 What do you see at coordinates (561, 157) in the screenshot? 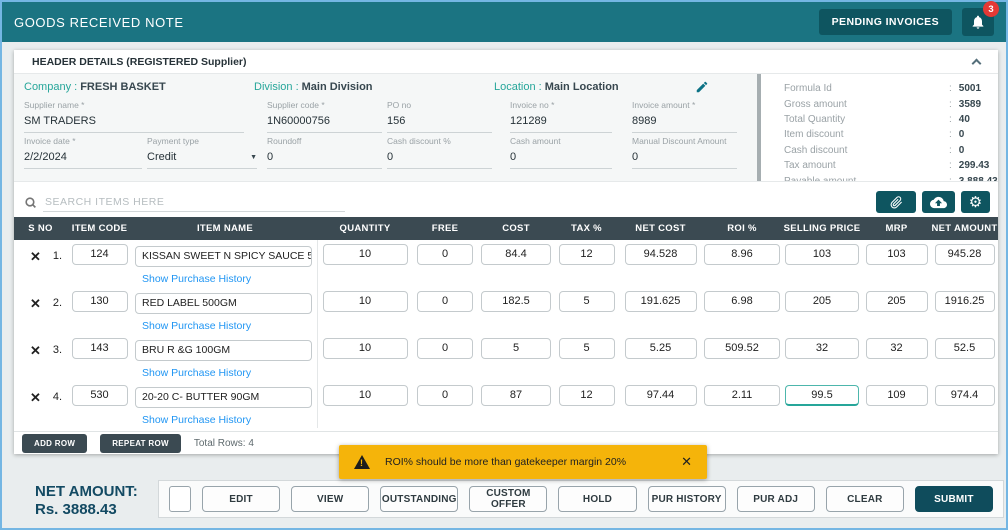
I see `cash-amount-input: 0` at bounding box center [561, 157].